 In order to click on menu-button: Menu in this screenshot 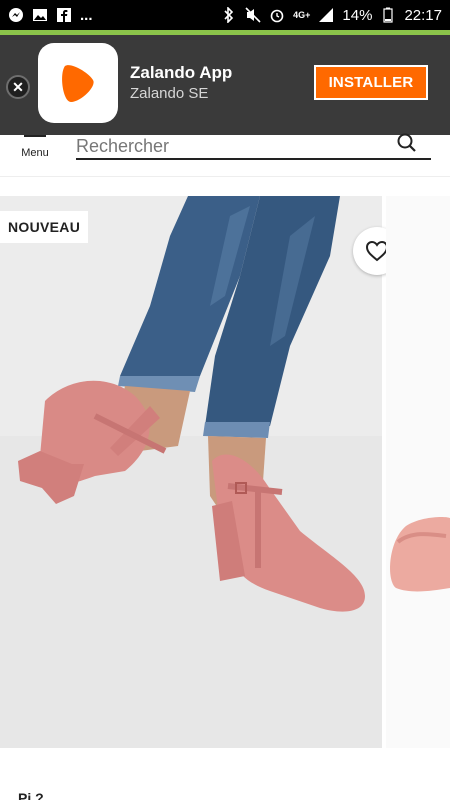, I will do `click(35, 150)`.